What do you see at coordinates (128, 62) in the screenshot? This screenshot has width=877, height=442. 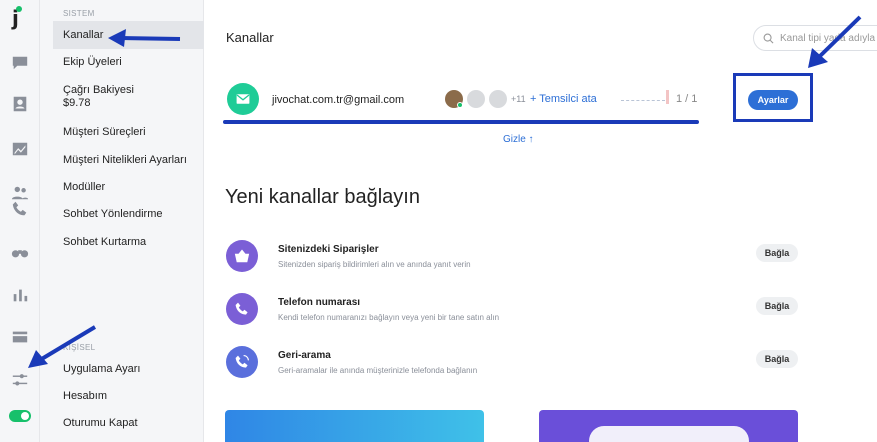 I see `sidebar-item-team: Ekip Üyeleri` at bounding box center [128, 62].